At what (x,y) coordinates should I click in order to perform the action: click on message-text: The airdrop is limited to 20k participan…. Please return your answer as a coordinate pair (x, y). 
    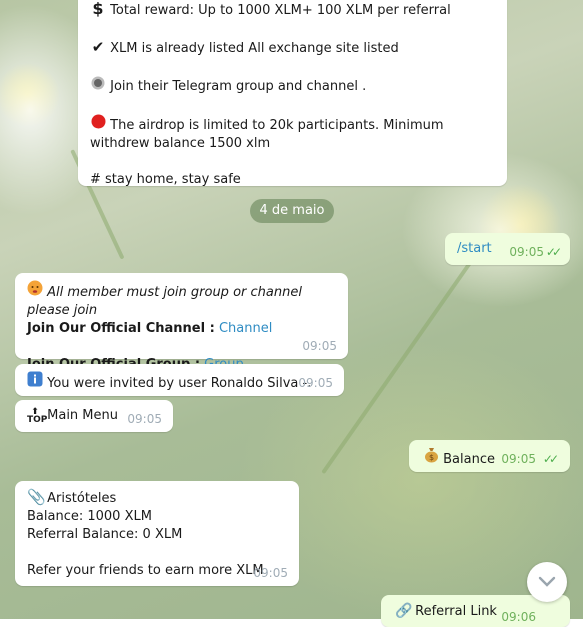
    Looking at the image, I should click on (267, 134).